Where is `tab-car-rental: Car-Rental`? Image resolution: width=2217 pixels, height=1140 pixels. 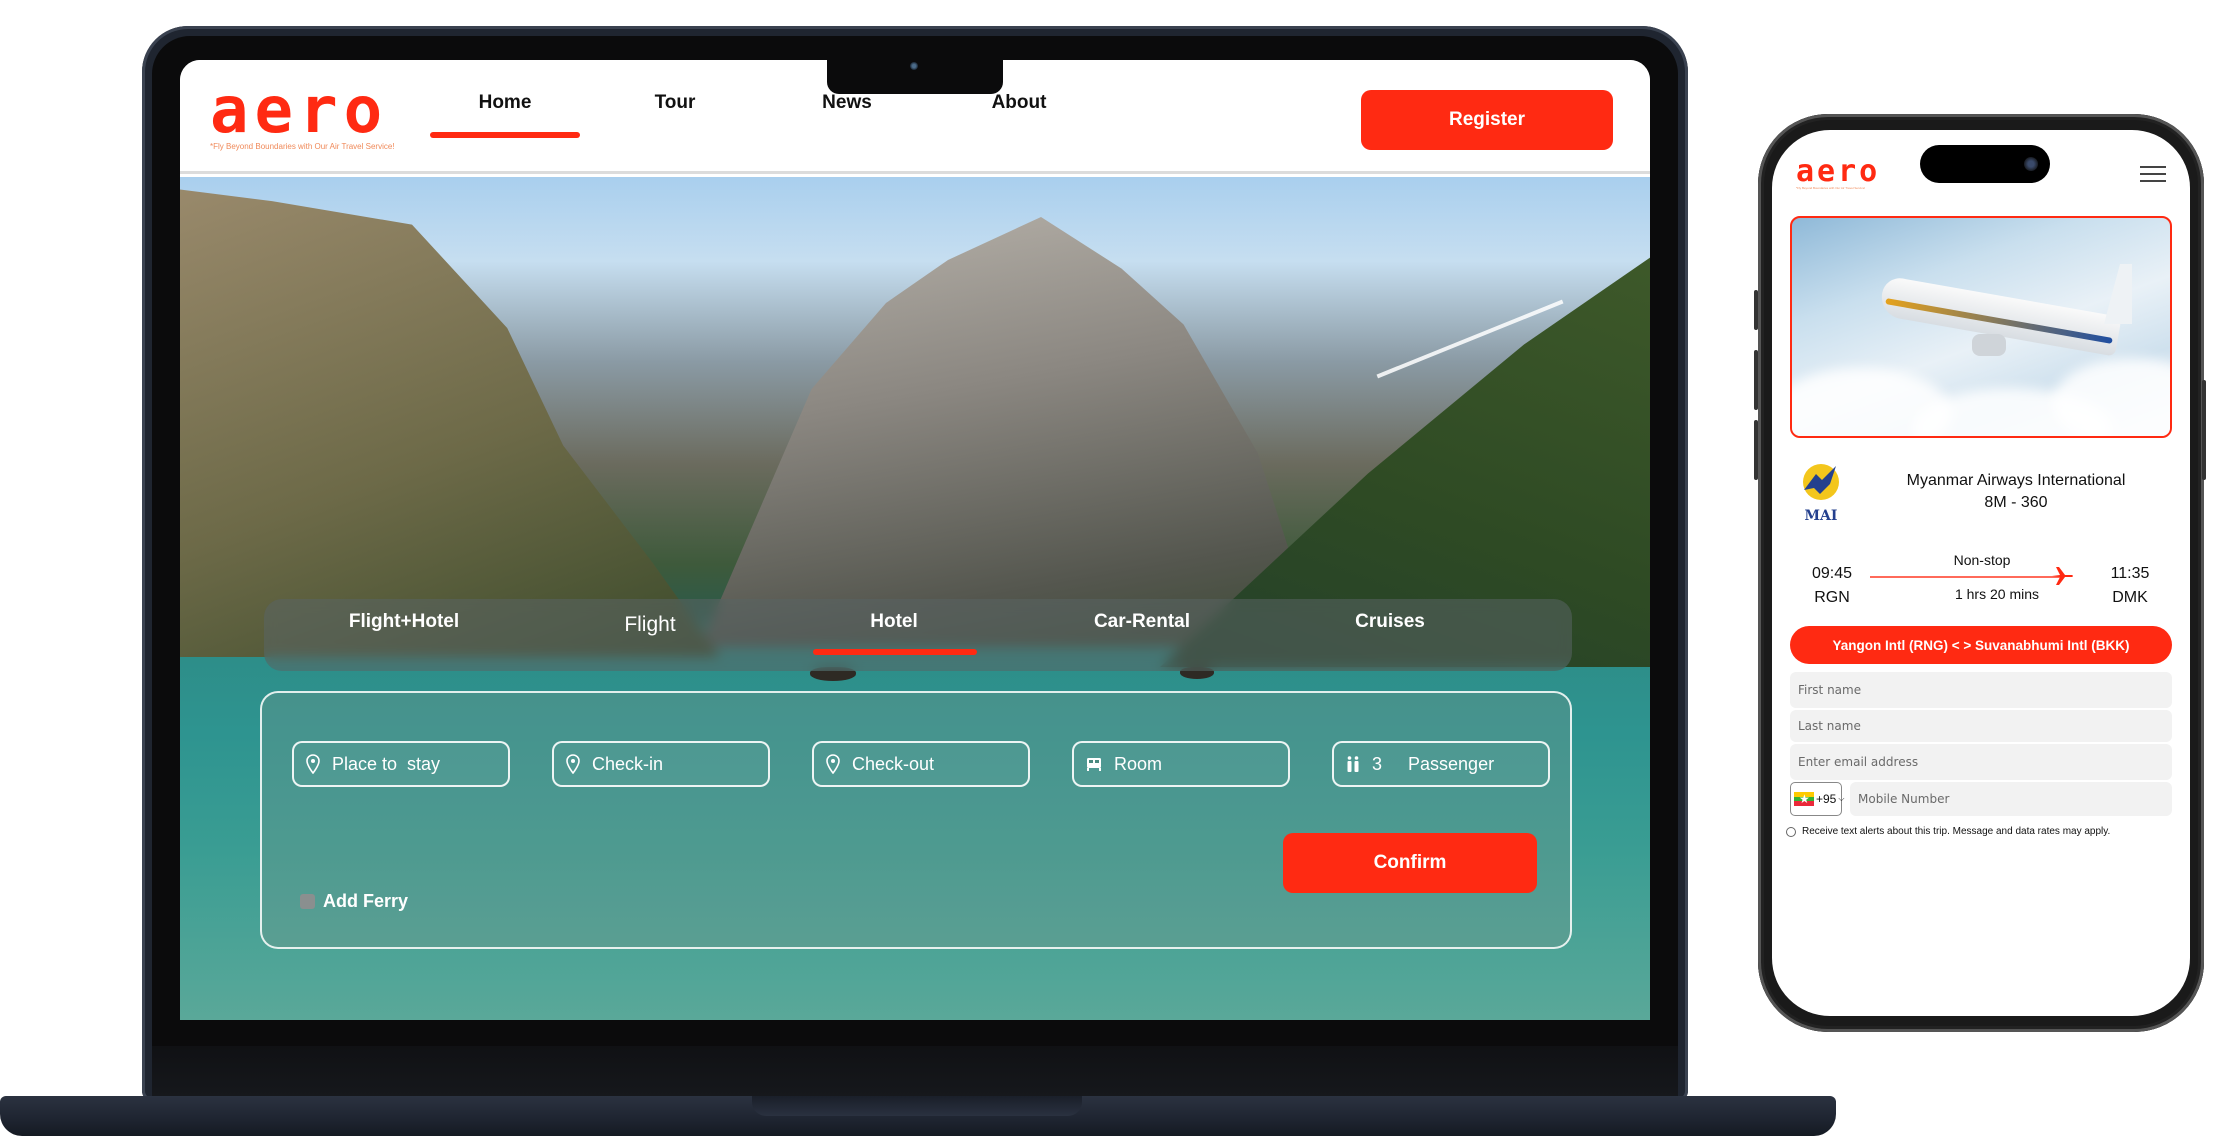
tab-car-rental: Car-Rental is located at coordinates (1142, 622).